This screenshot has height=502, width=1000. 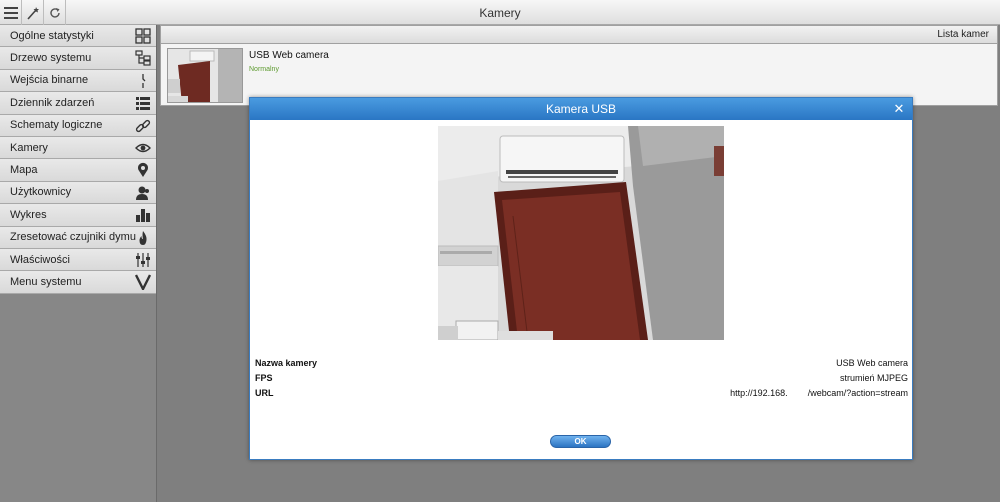 What do you see at coordinates (143, 238) in the screenshot?
I see `flame-icon` at bounding box center [143, 238].